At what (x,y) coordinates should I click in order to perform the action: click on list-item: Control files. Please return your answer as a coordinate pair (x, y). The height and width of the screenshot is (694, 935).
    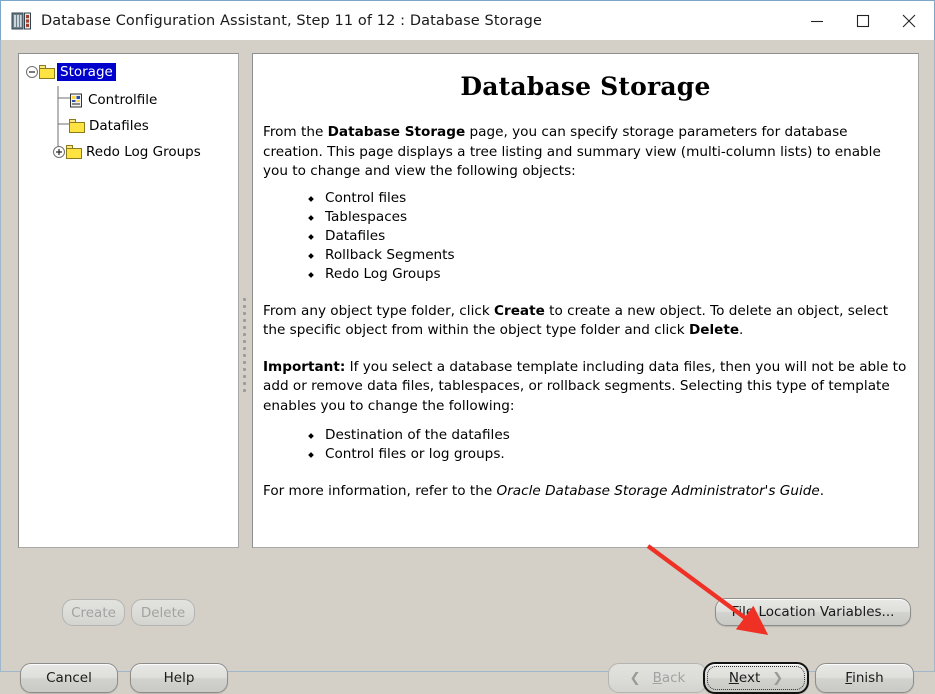
    Looking at the image, I should click on (613, 198).